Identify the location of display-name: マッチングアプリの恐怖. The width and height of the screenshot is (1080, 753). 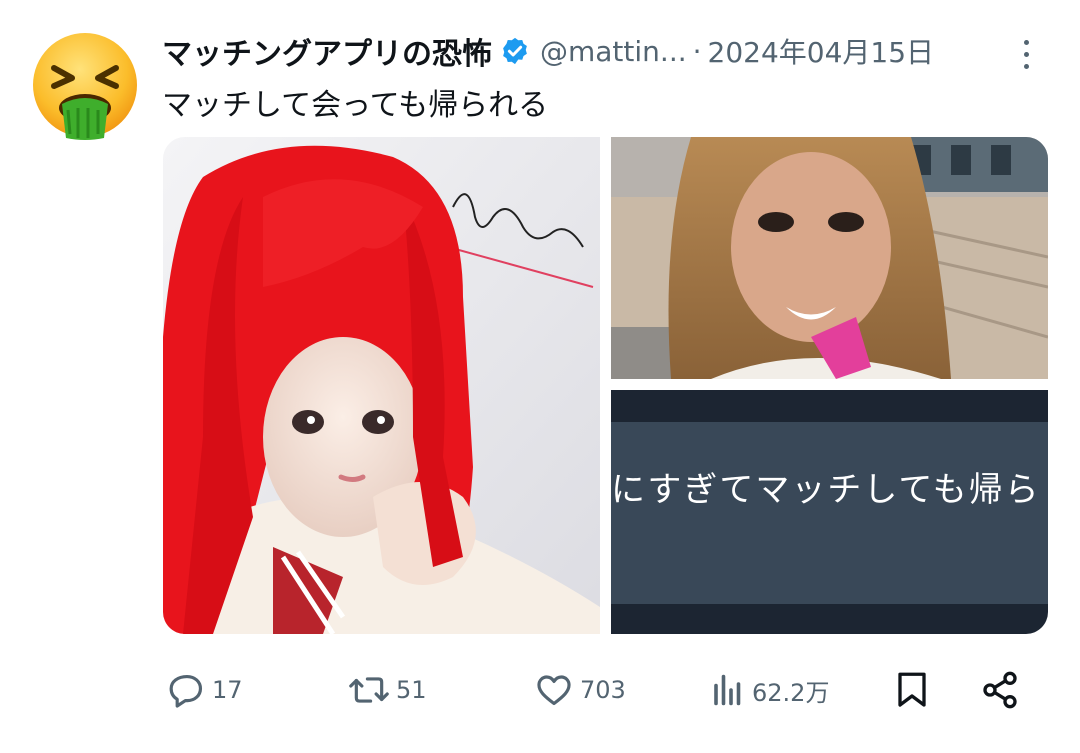
(327, 51).